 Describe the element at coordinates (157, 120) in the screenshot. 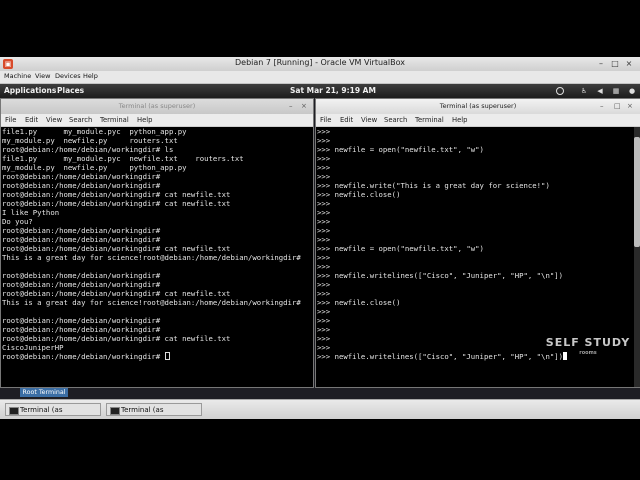

I see `terminal-left-menu: File Edit View Search Terminal Help` at that location.